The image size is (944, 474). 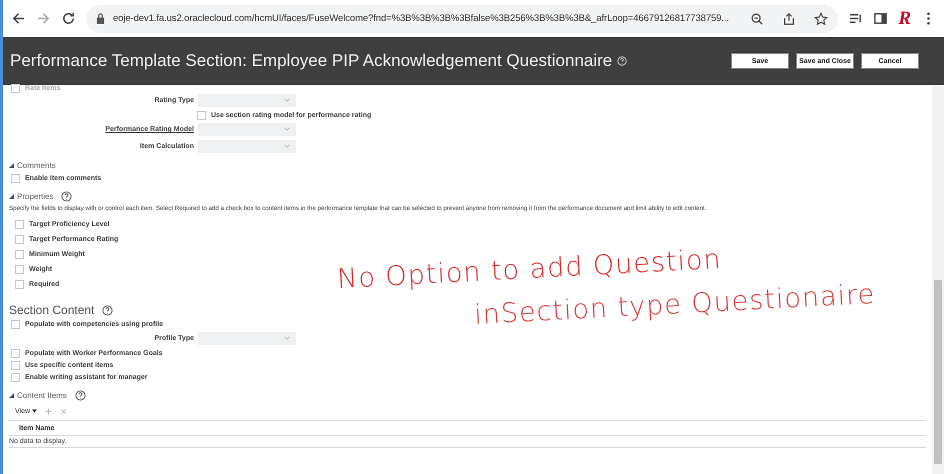 What do you see at coordinates (63, 411) in the screenshot?
I see `delete-icon` at bounding box center [63, 411].